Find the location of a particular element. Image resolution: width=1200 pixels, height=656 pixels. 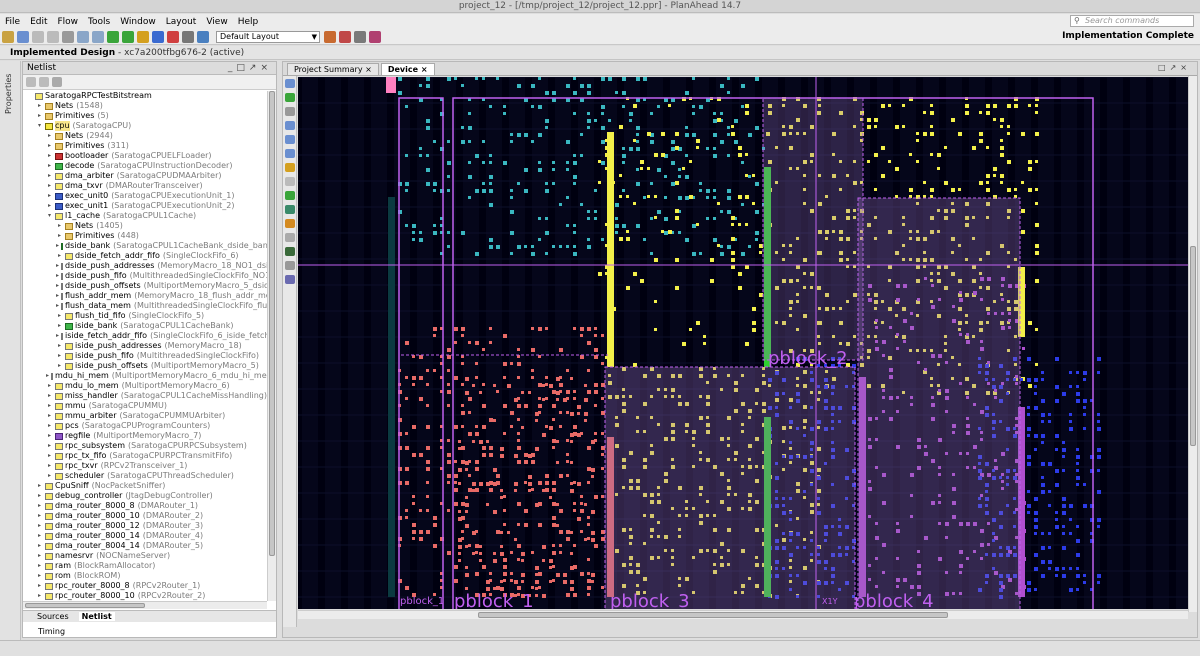

netlist-tree-row: ▸ rpc_tx_fifo (SaratogaCPURPCTransmitFifo) is located at coordinates (145, 456).